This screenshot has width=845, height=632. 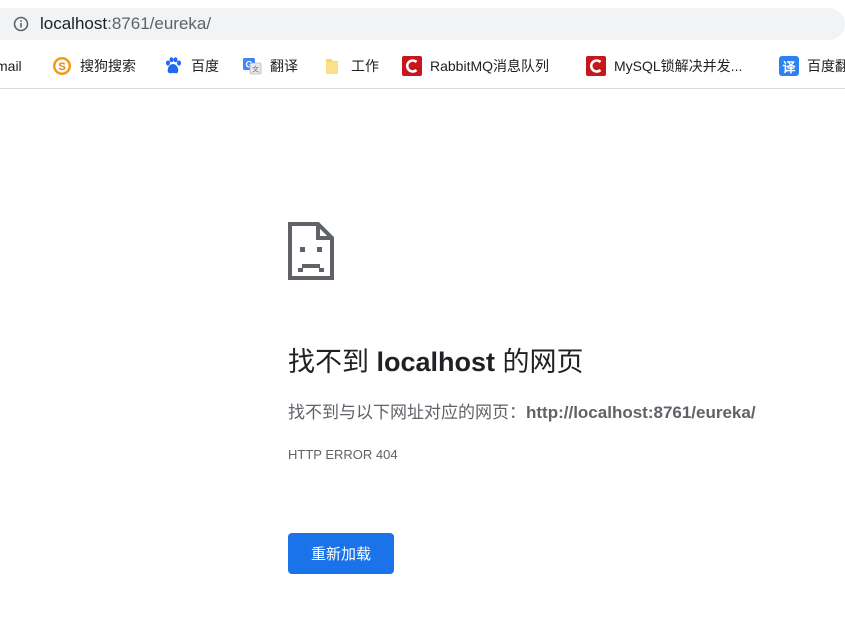 I want to click on bookmark-translate: G 文 翻译, so click(x=270, y=66).